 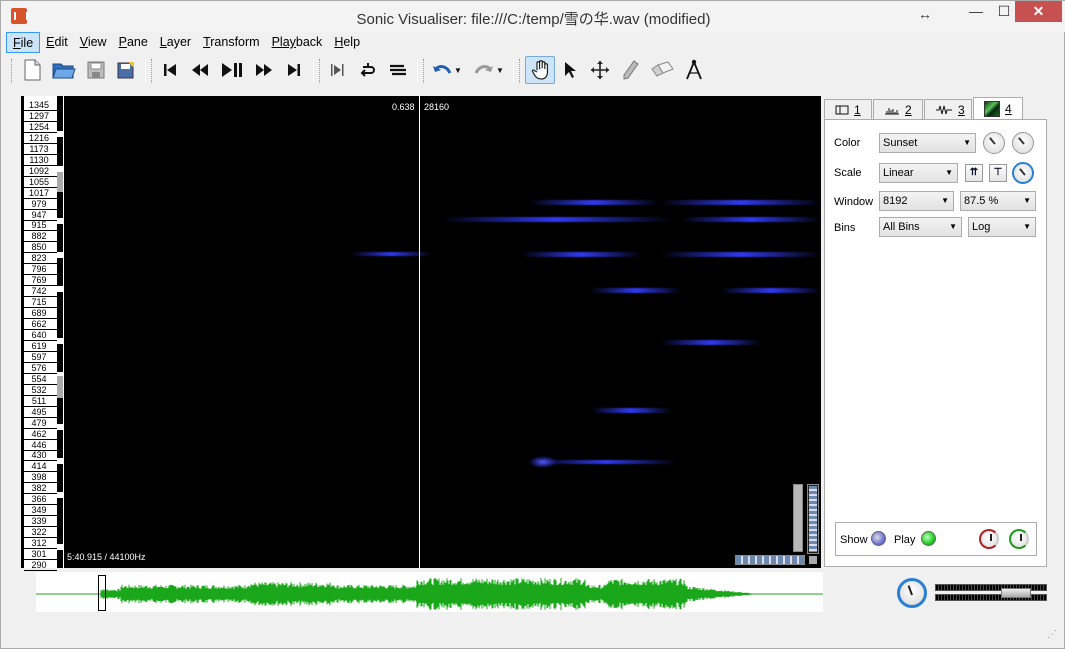 What do you see at coordinates (998, 173) in the screenshot?
I see `normalize-visible-button: ⊤` at bounding box center [998, 173].